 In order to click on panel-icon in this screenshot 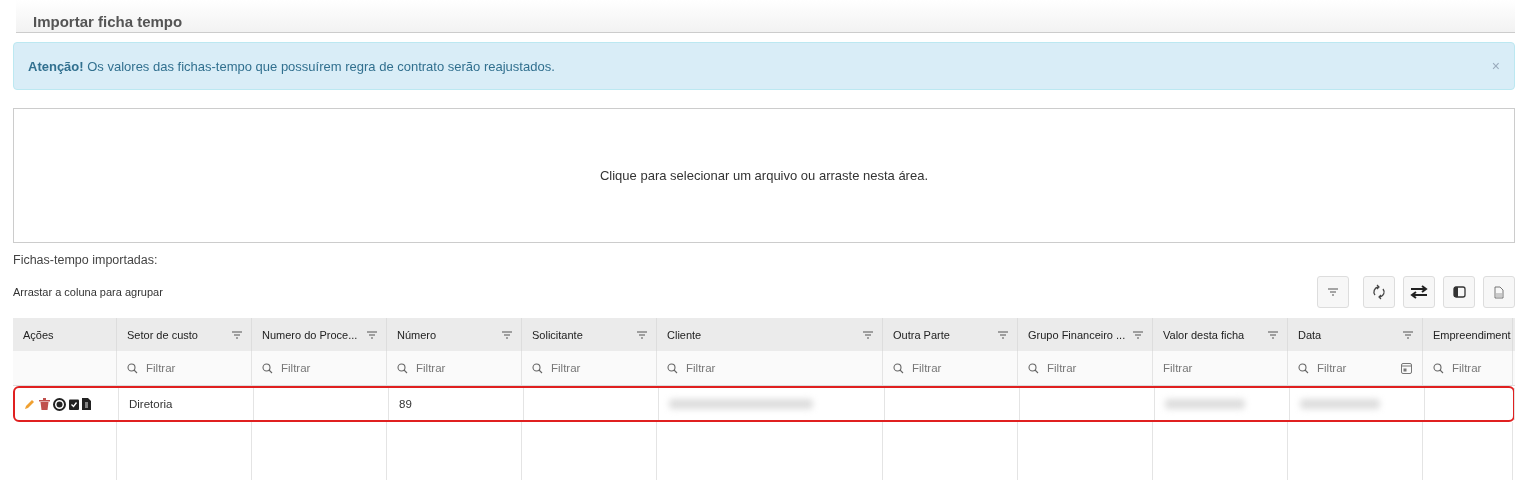, I will do `click(1459, 292)`.